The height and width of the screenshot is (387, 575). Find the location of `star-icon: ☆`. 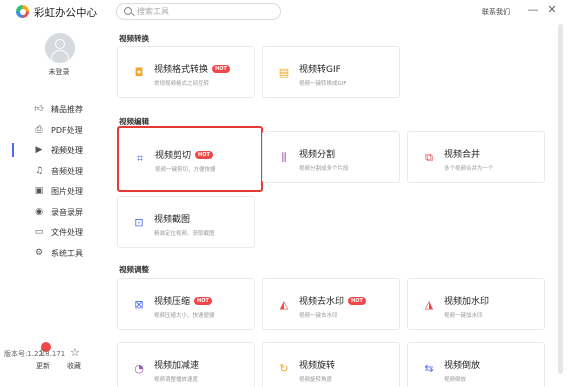

star-icon: ☆ is located at coordinates (75, 352).